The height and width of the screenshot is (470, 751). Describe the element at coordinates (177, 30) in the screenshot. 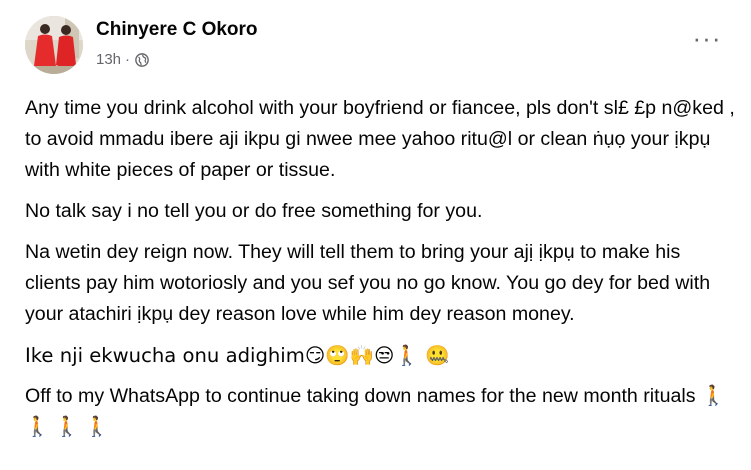

I see `author-name: Chinyere C Okoro` at that location.